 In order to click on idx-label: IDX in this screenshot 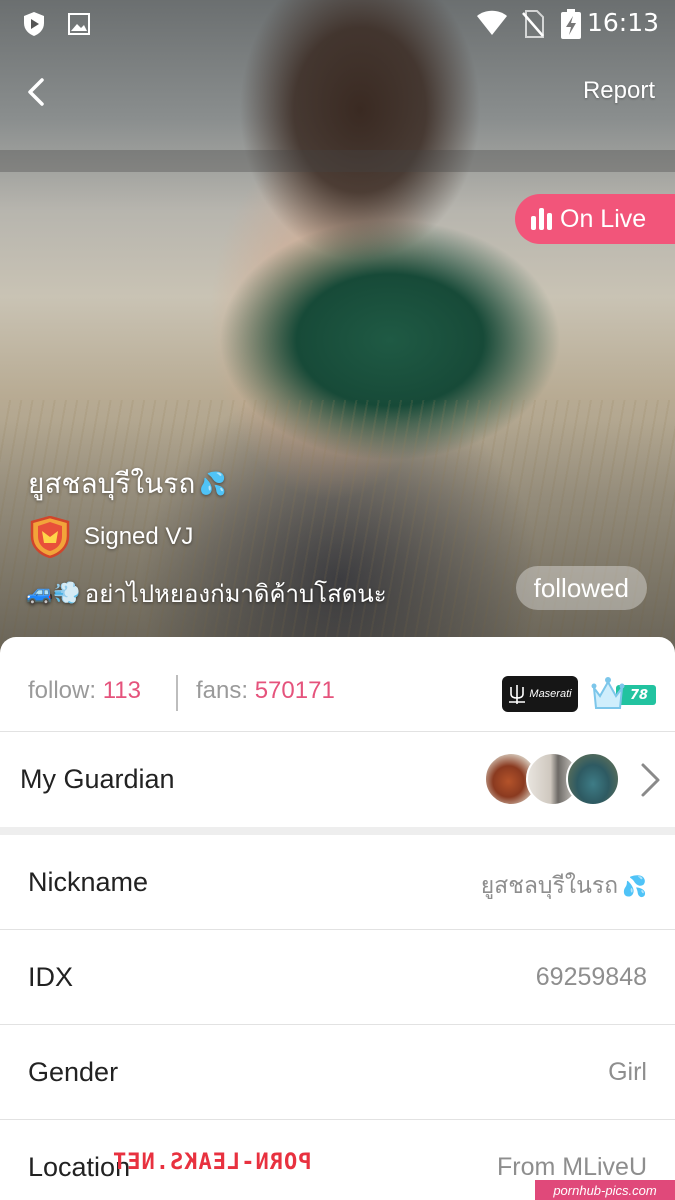, I will do `click(51, 977)`.